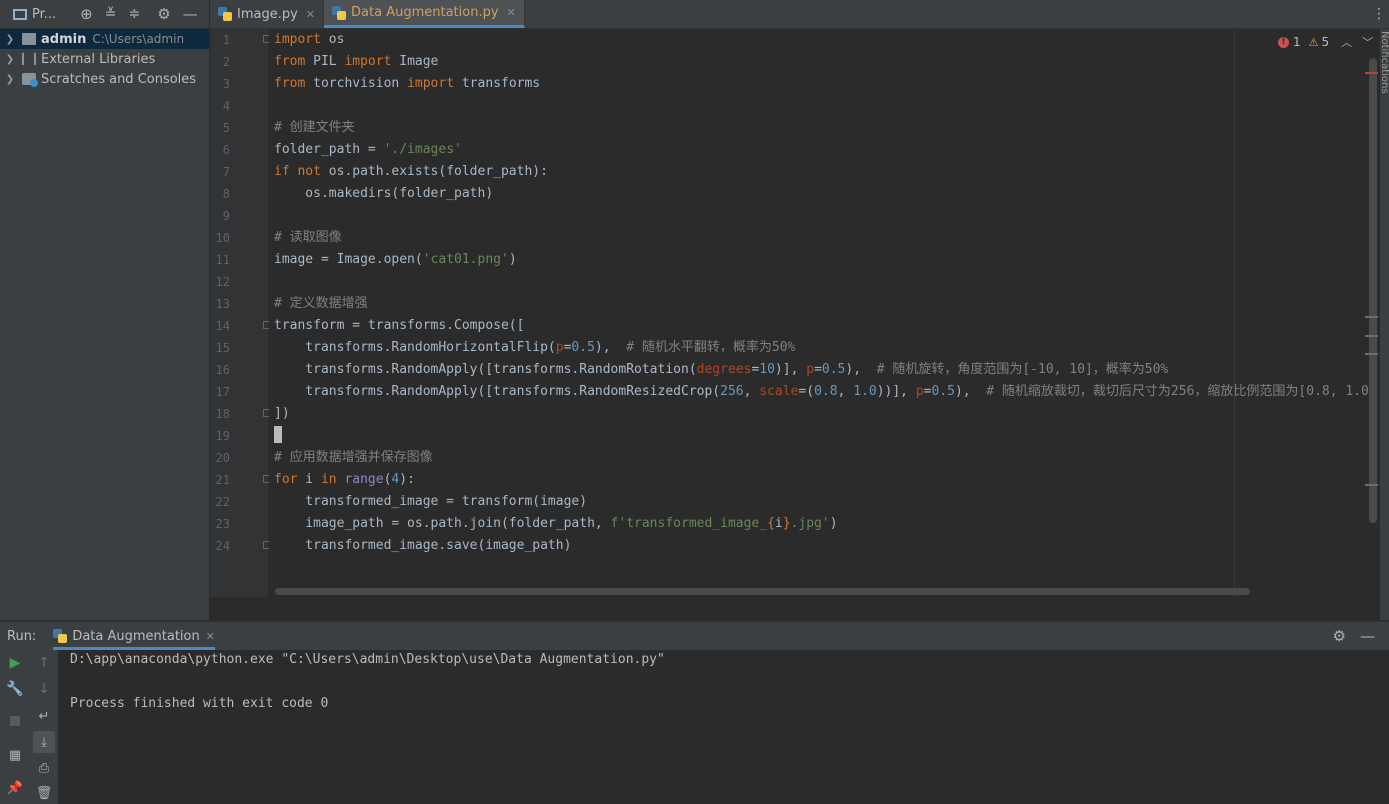  I want to click on tab-image-py: Image.py ✕, so click(267, 14).